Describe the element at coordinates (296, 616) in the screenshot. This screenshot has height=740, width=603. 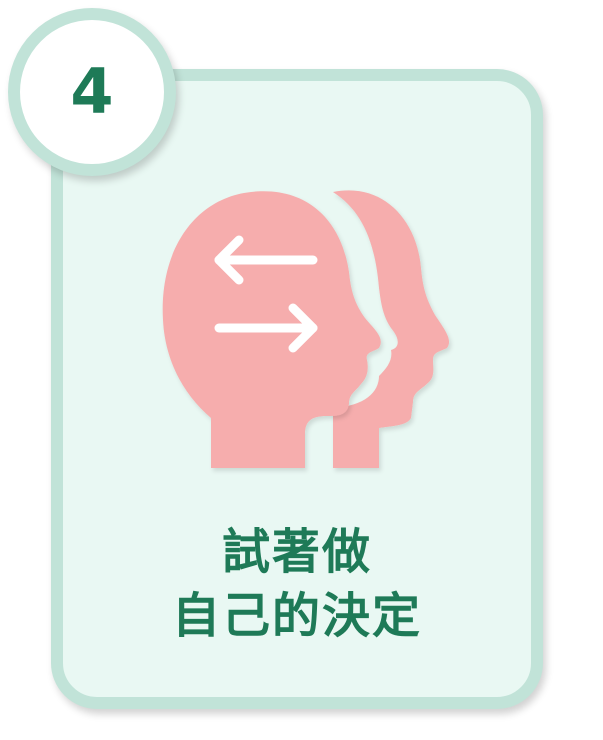
I see `caption-line-2: 自己的決定` at that location.